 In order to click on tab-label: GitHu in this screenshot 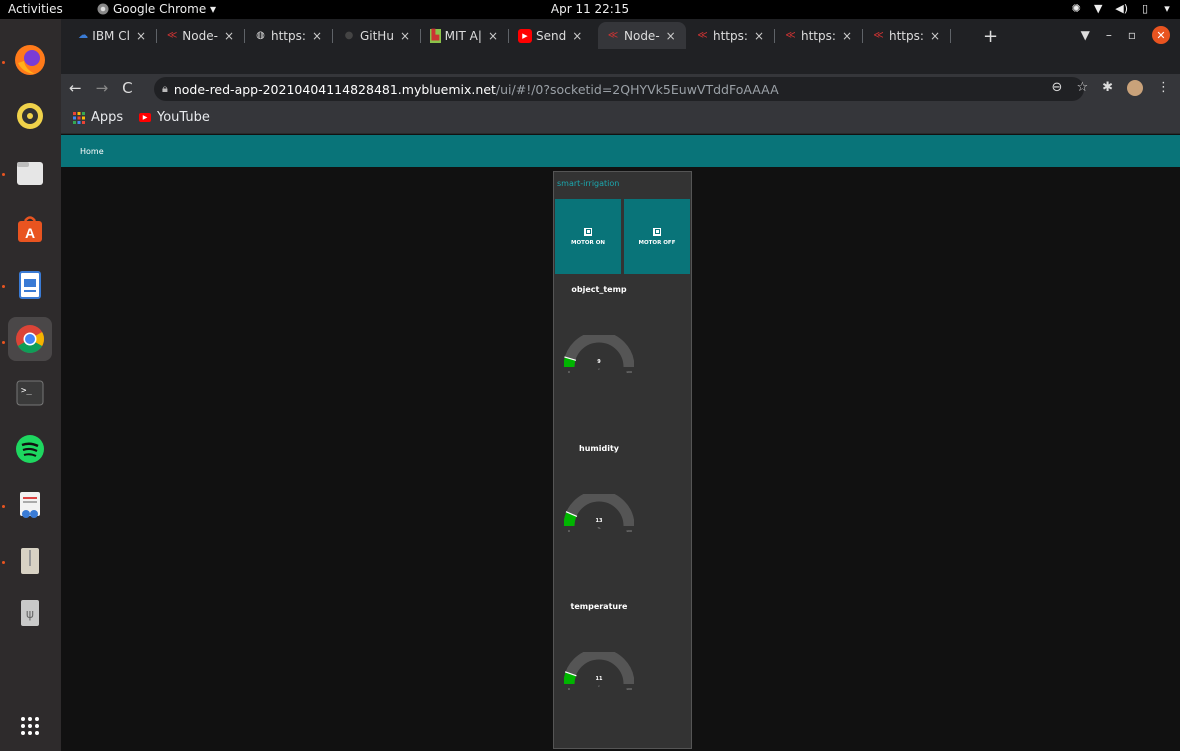, I will do `click(376, 35)`.